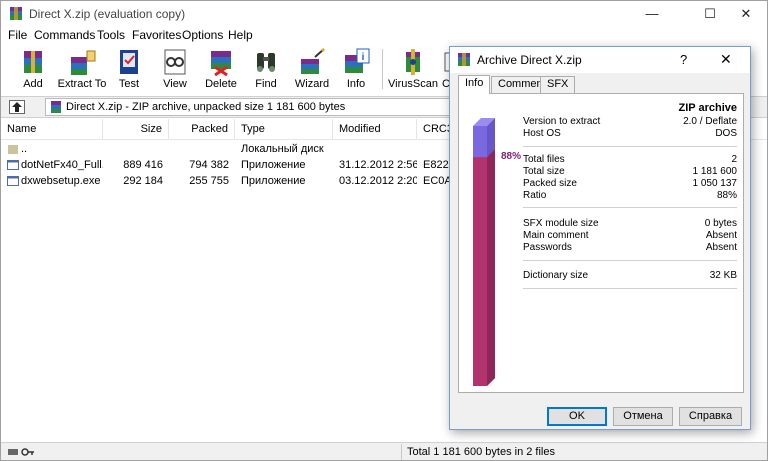  What do you see at coordinates (577, 416) in the screenshot?
I see `ok-button: OK` at bounding box center [577, 416].